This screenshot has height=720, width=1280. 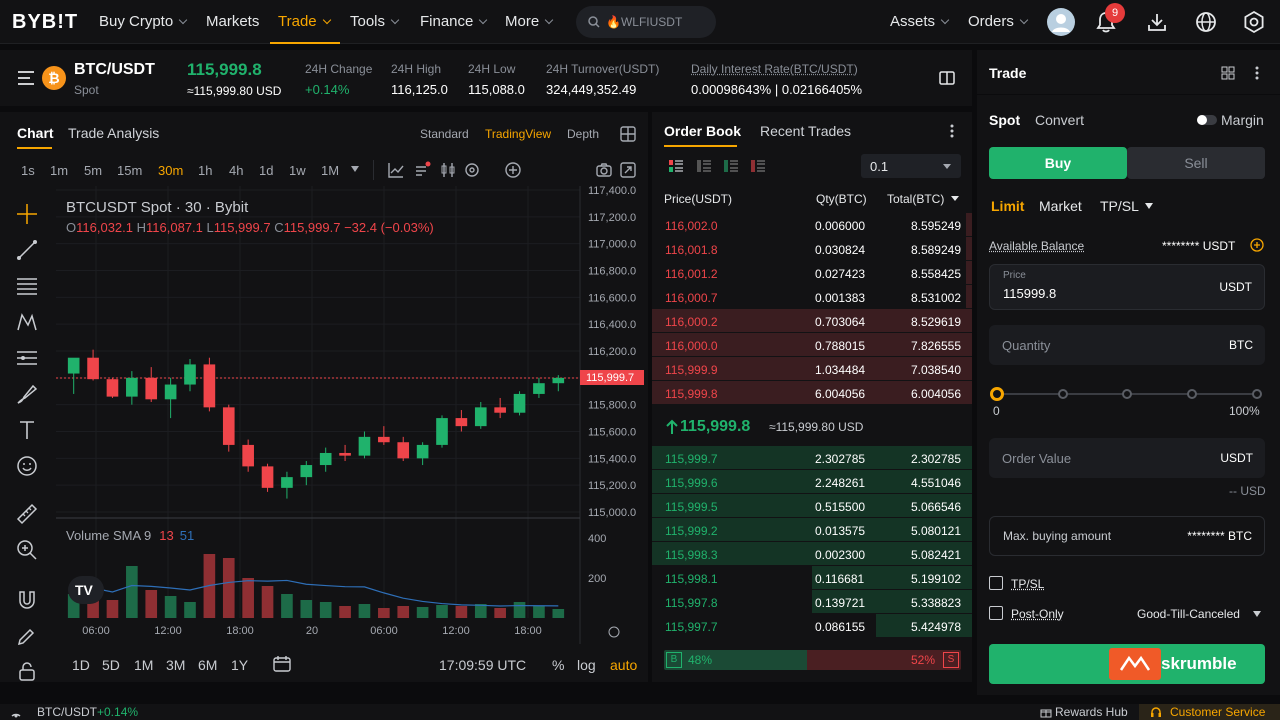 I want to click on available-balance-label: Available Balance, so click(x=1036, y=246).